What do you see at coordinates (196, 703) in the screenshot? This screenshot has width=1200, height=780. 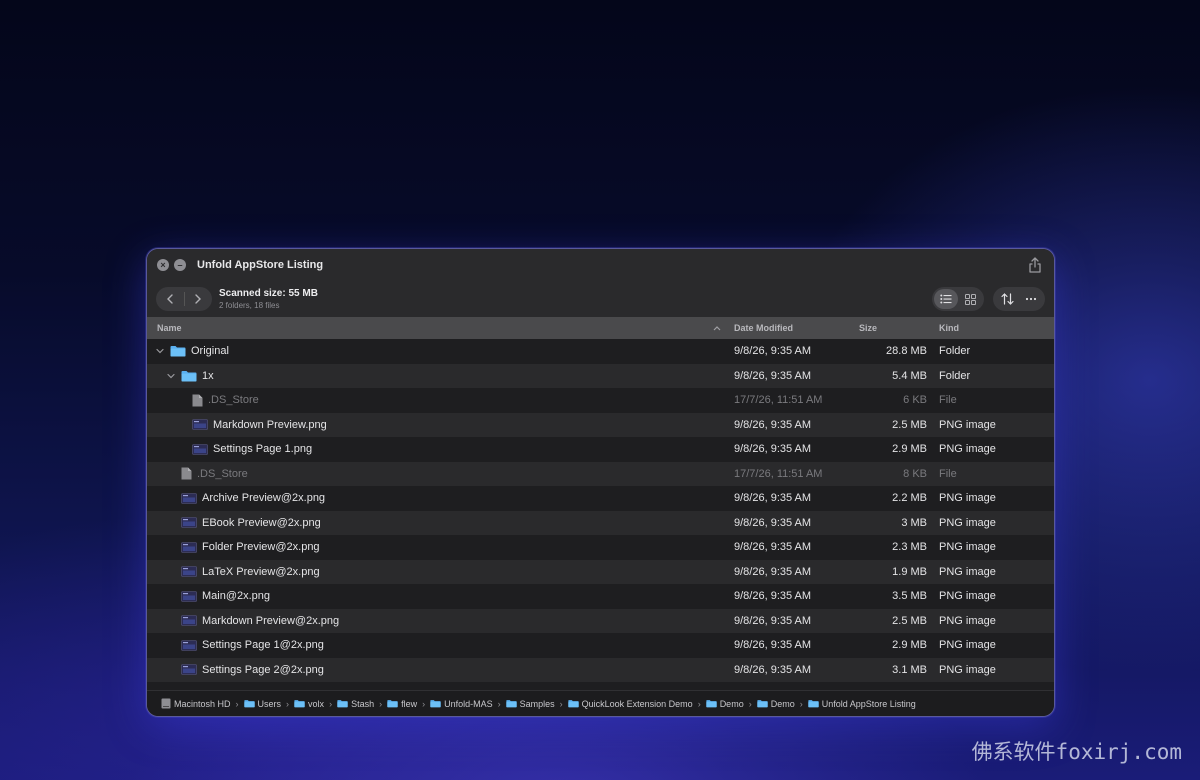 I see `path-crumb: Macintosh HD` at bounding box center [196, 703].